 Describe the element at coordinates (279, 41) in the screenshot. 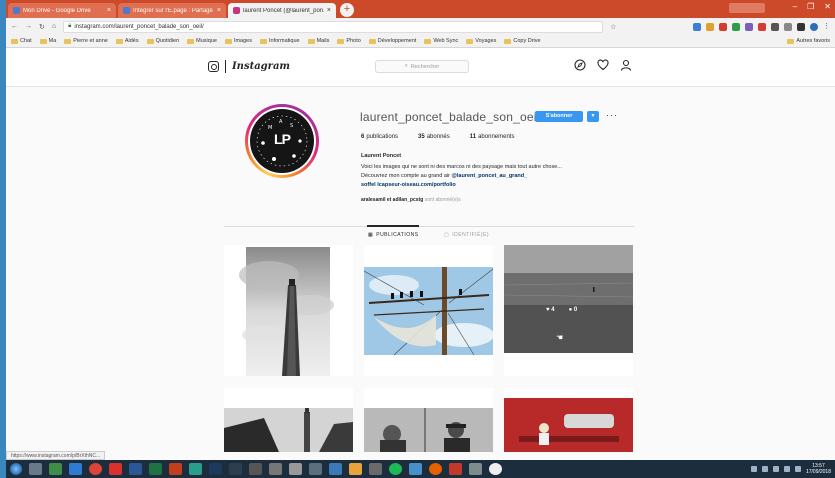

I see `bookmark-item: Informatique` at that location.